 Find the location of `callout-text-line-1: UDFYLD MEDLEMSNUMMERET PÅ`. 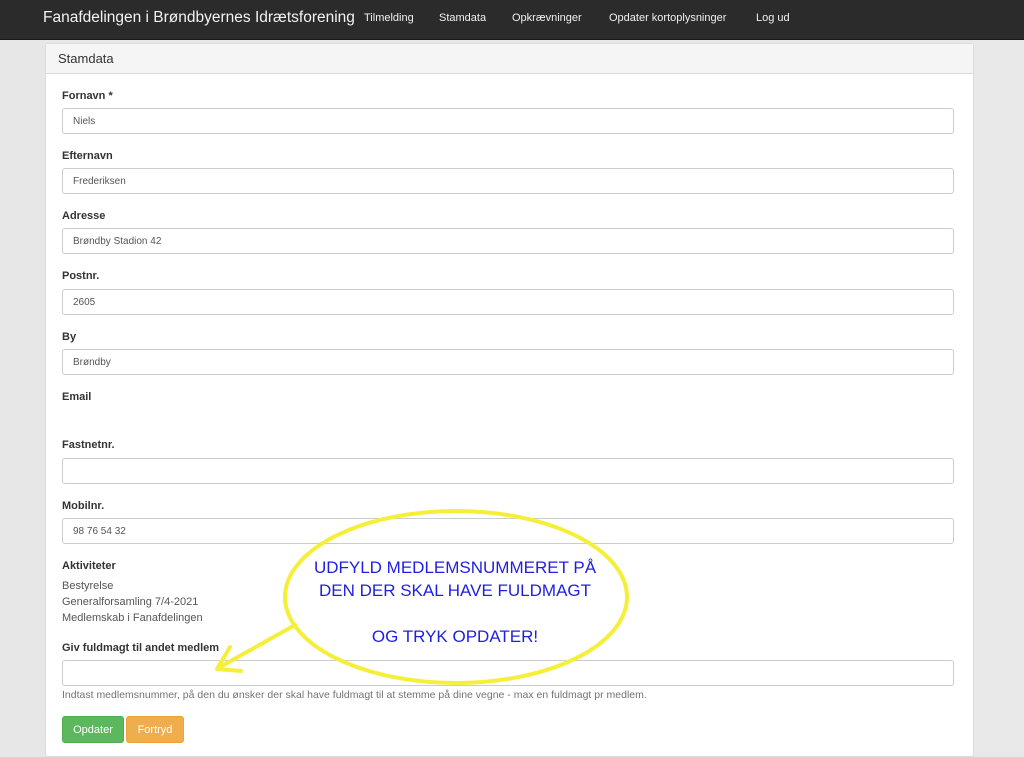

callout-text-line-1: UDFYLD MEDLEMSNUMMERET PÅ is located at coordinates (455, 567).